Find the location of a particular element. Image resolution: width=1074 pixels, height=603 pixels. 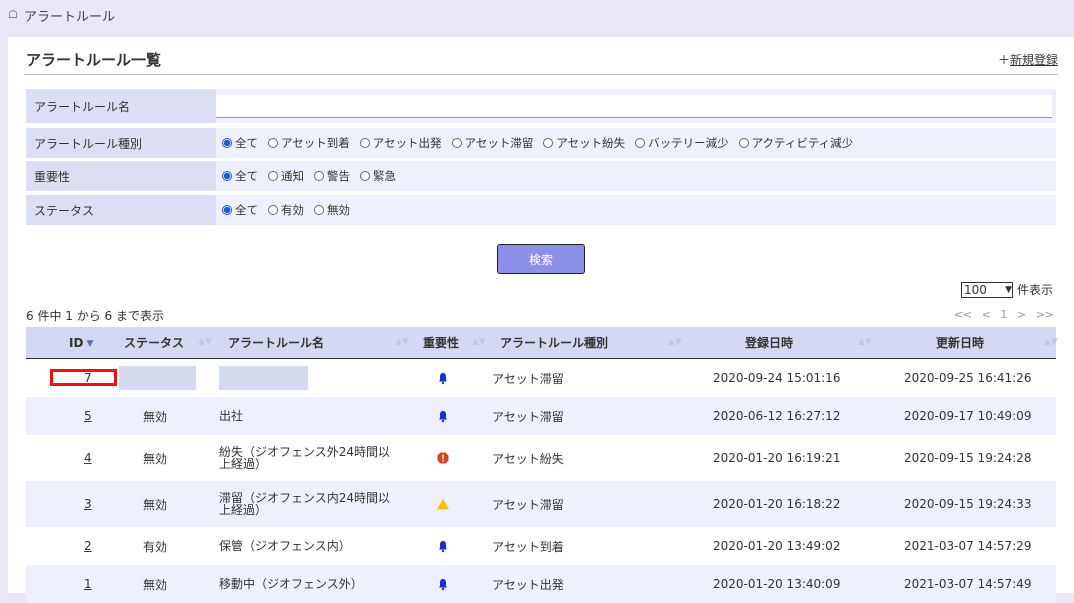

col-name: アラートルール名 is located at coordinates (276, 342).